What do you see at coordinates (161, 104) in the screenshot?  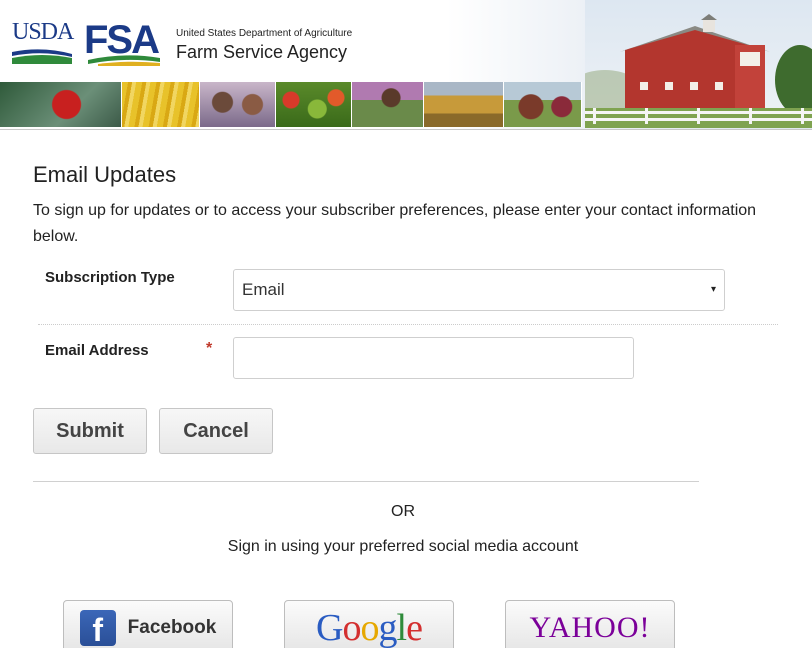 I see `corn-photo` at bounding box center [161, 104].